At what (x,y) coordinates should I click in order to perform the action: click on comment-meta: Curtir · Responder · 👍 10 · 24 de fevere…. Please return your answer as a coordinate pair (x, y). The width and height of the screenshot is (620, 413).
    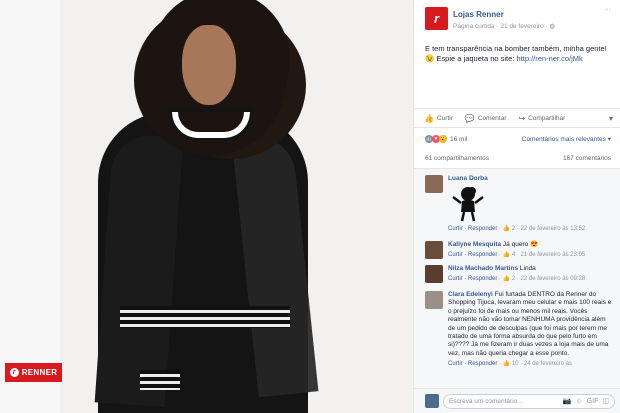
    Looking at the image, I should click on (510, 364).